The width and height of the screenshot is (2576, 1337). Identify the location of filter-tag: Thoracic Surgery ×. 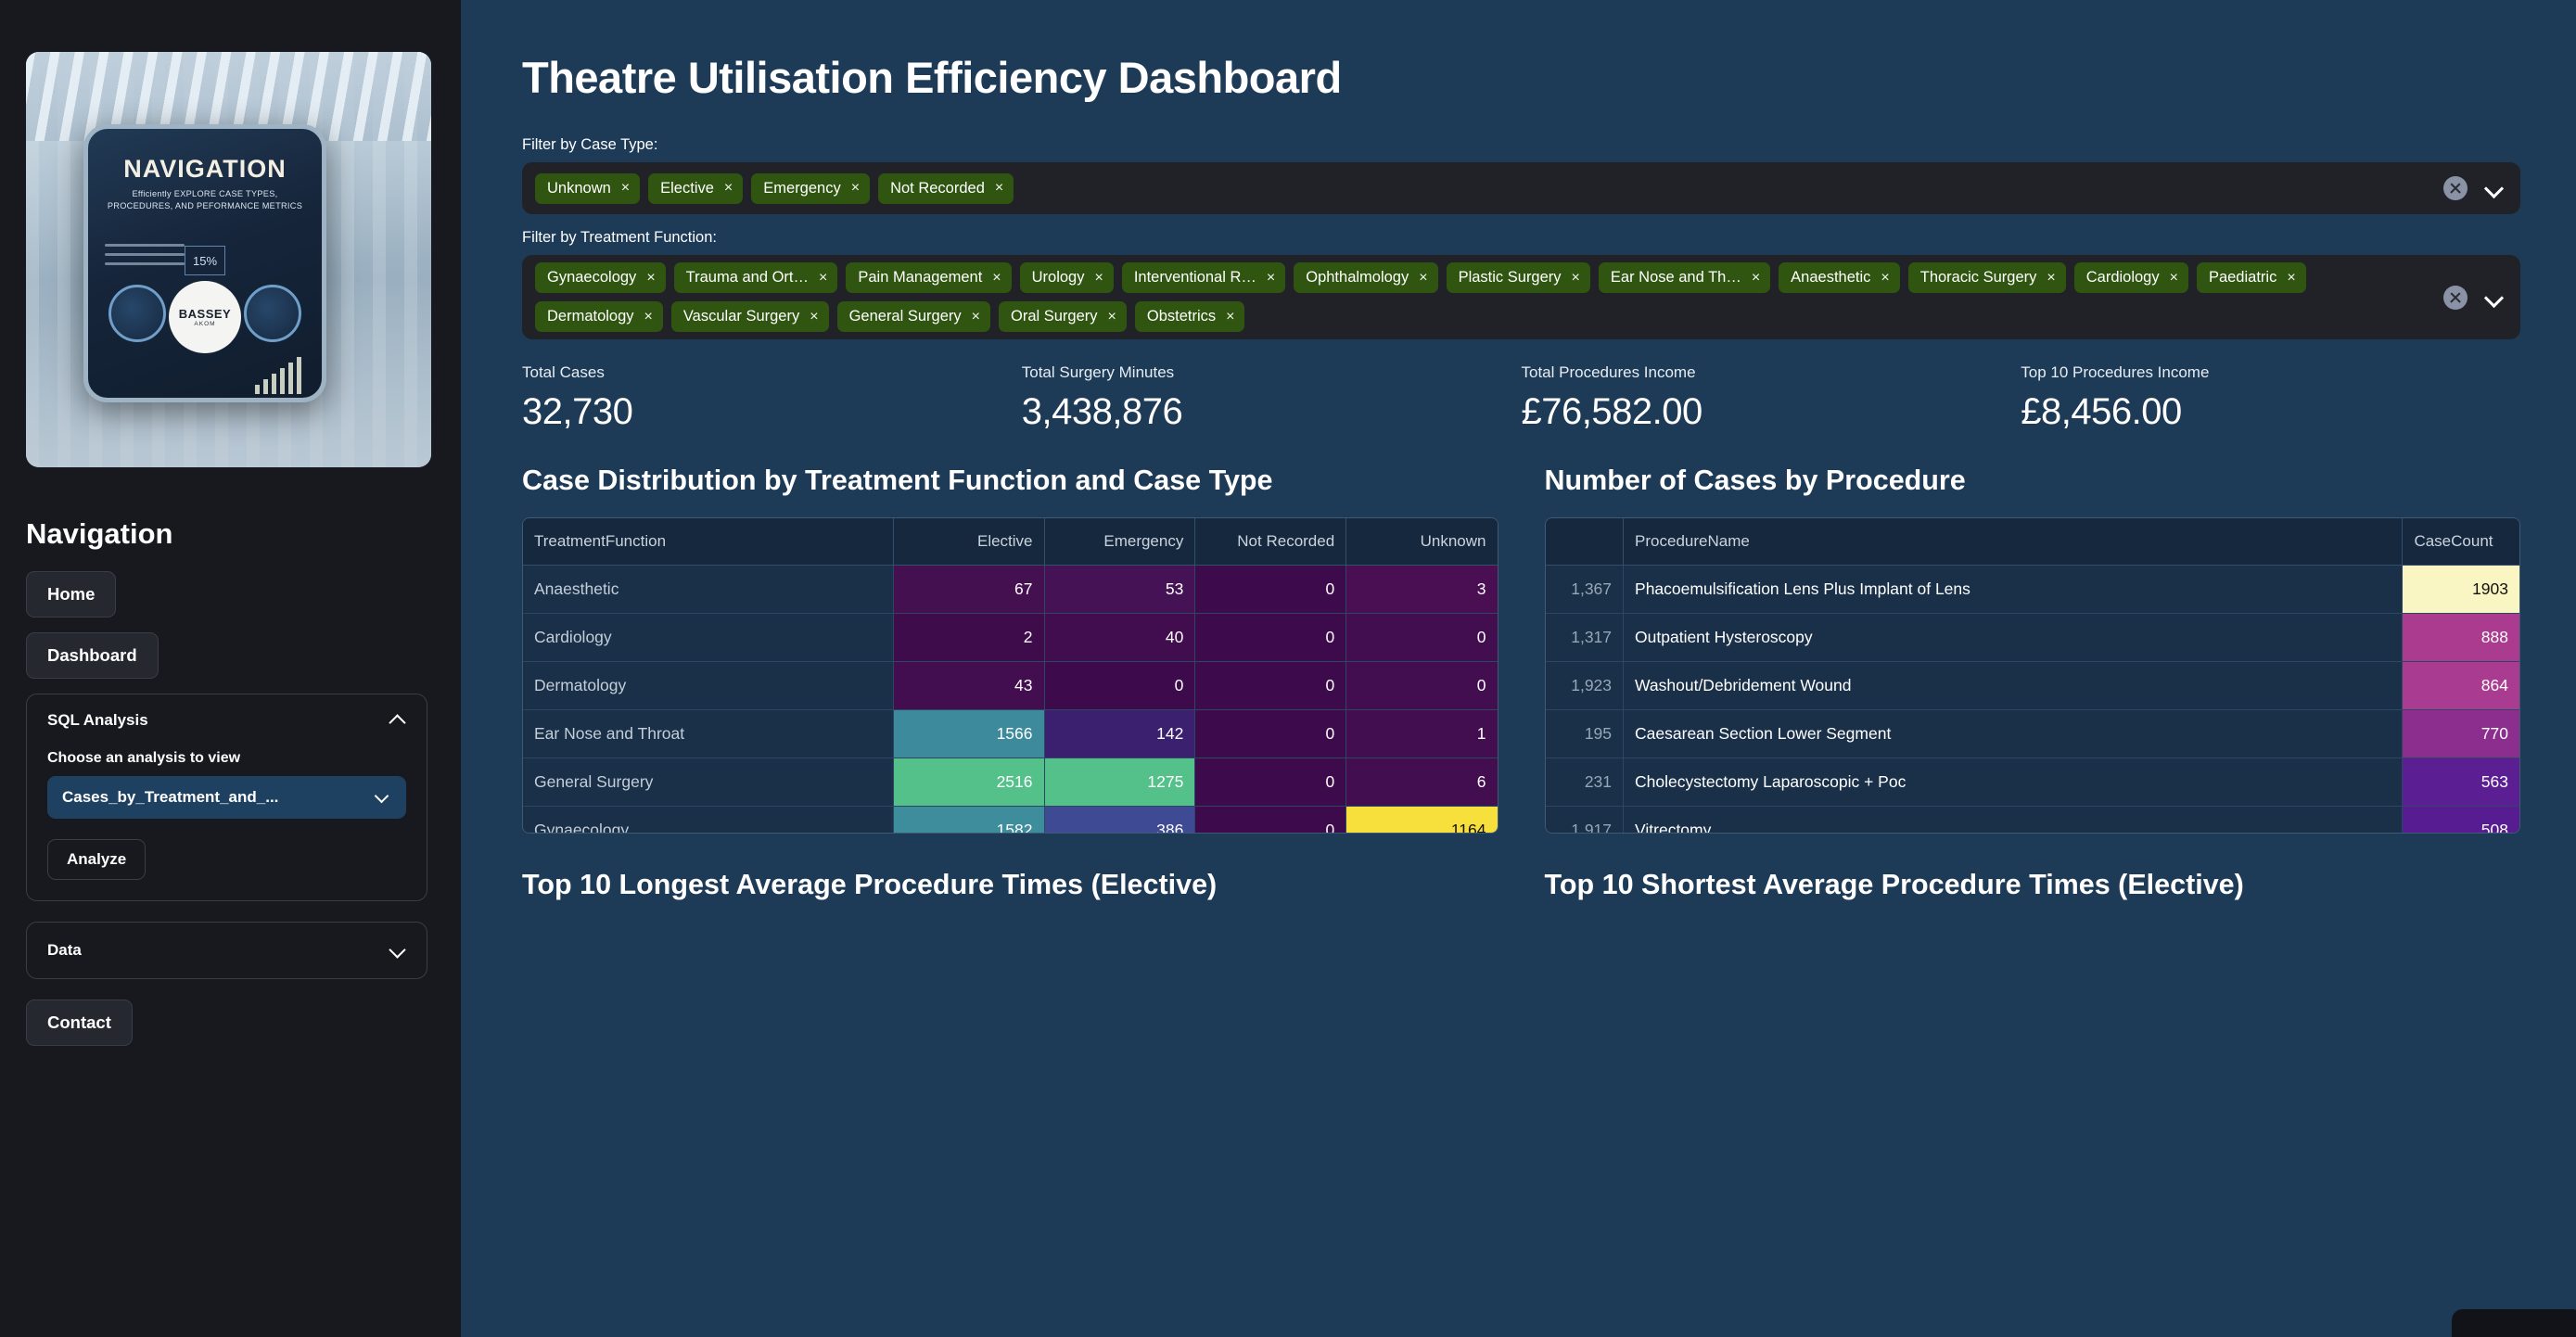
(1986, 277).